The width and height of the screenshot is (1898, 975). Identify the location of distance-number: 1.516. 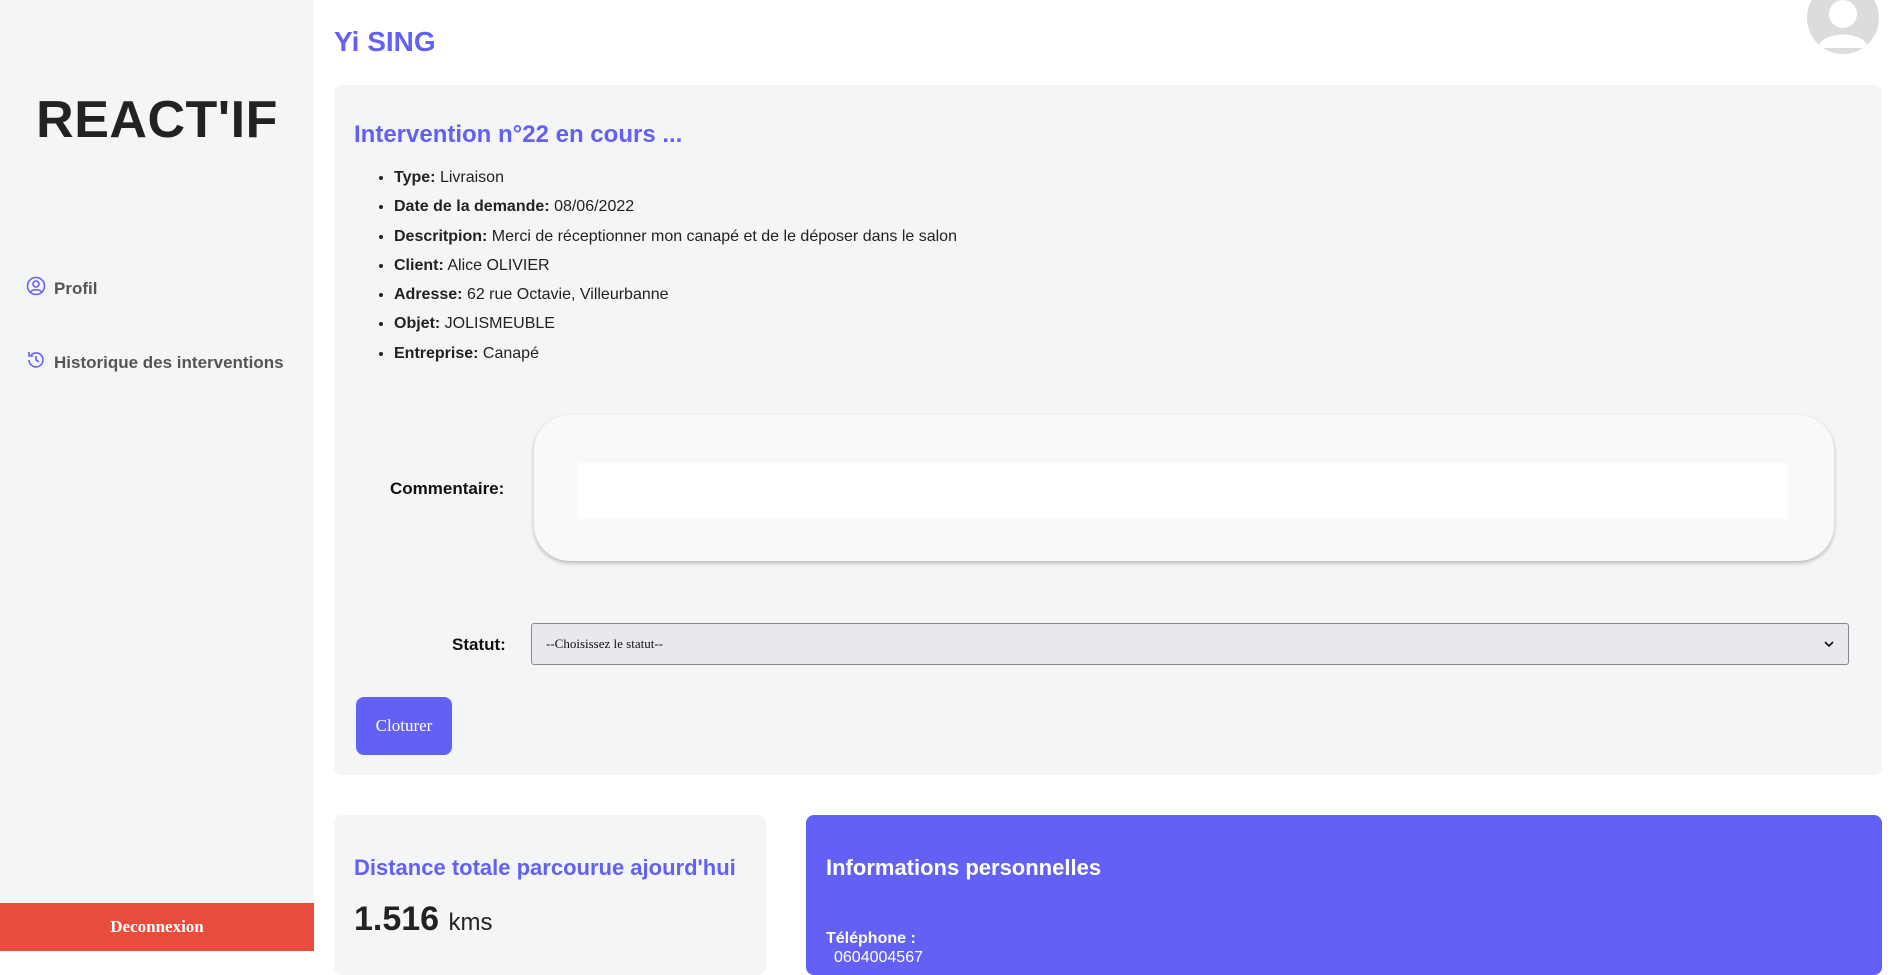
(397, 919).